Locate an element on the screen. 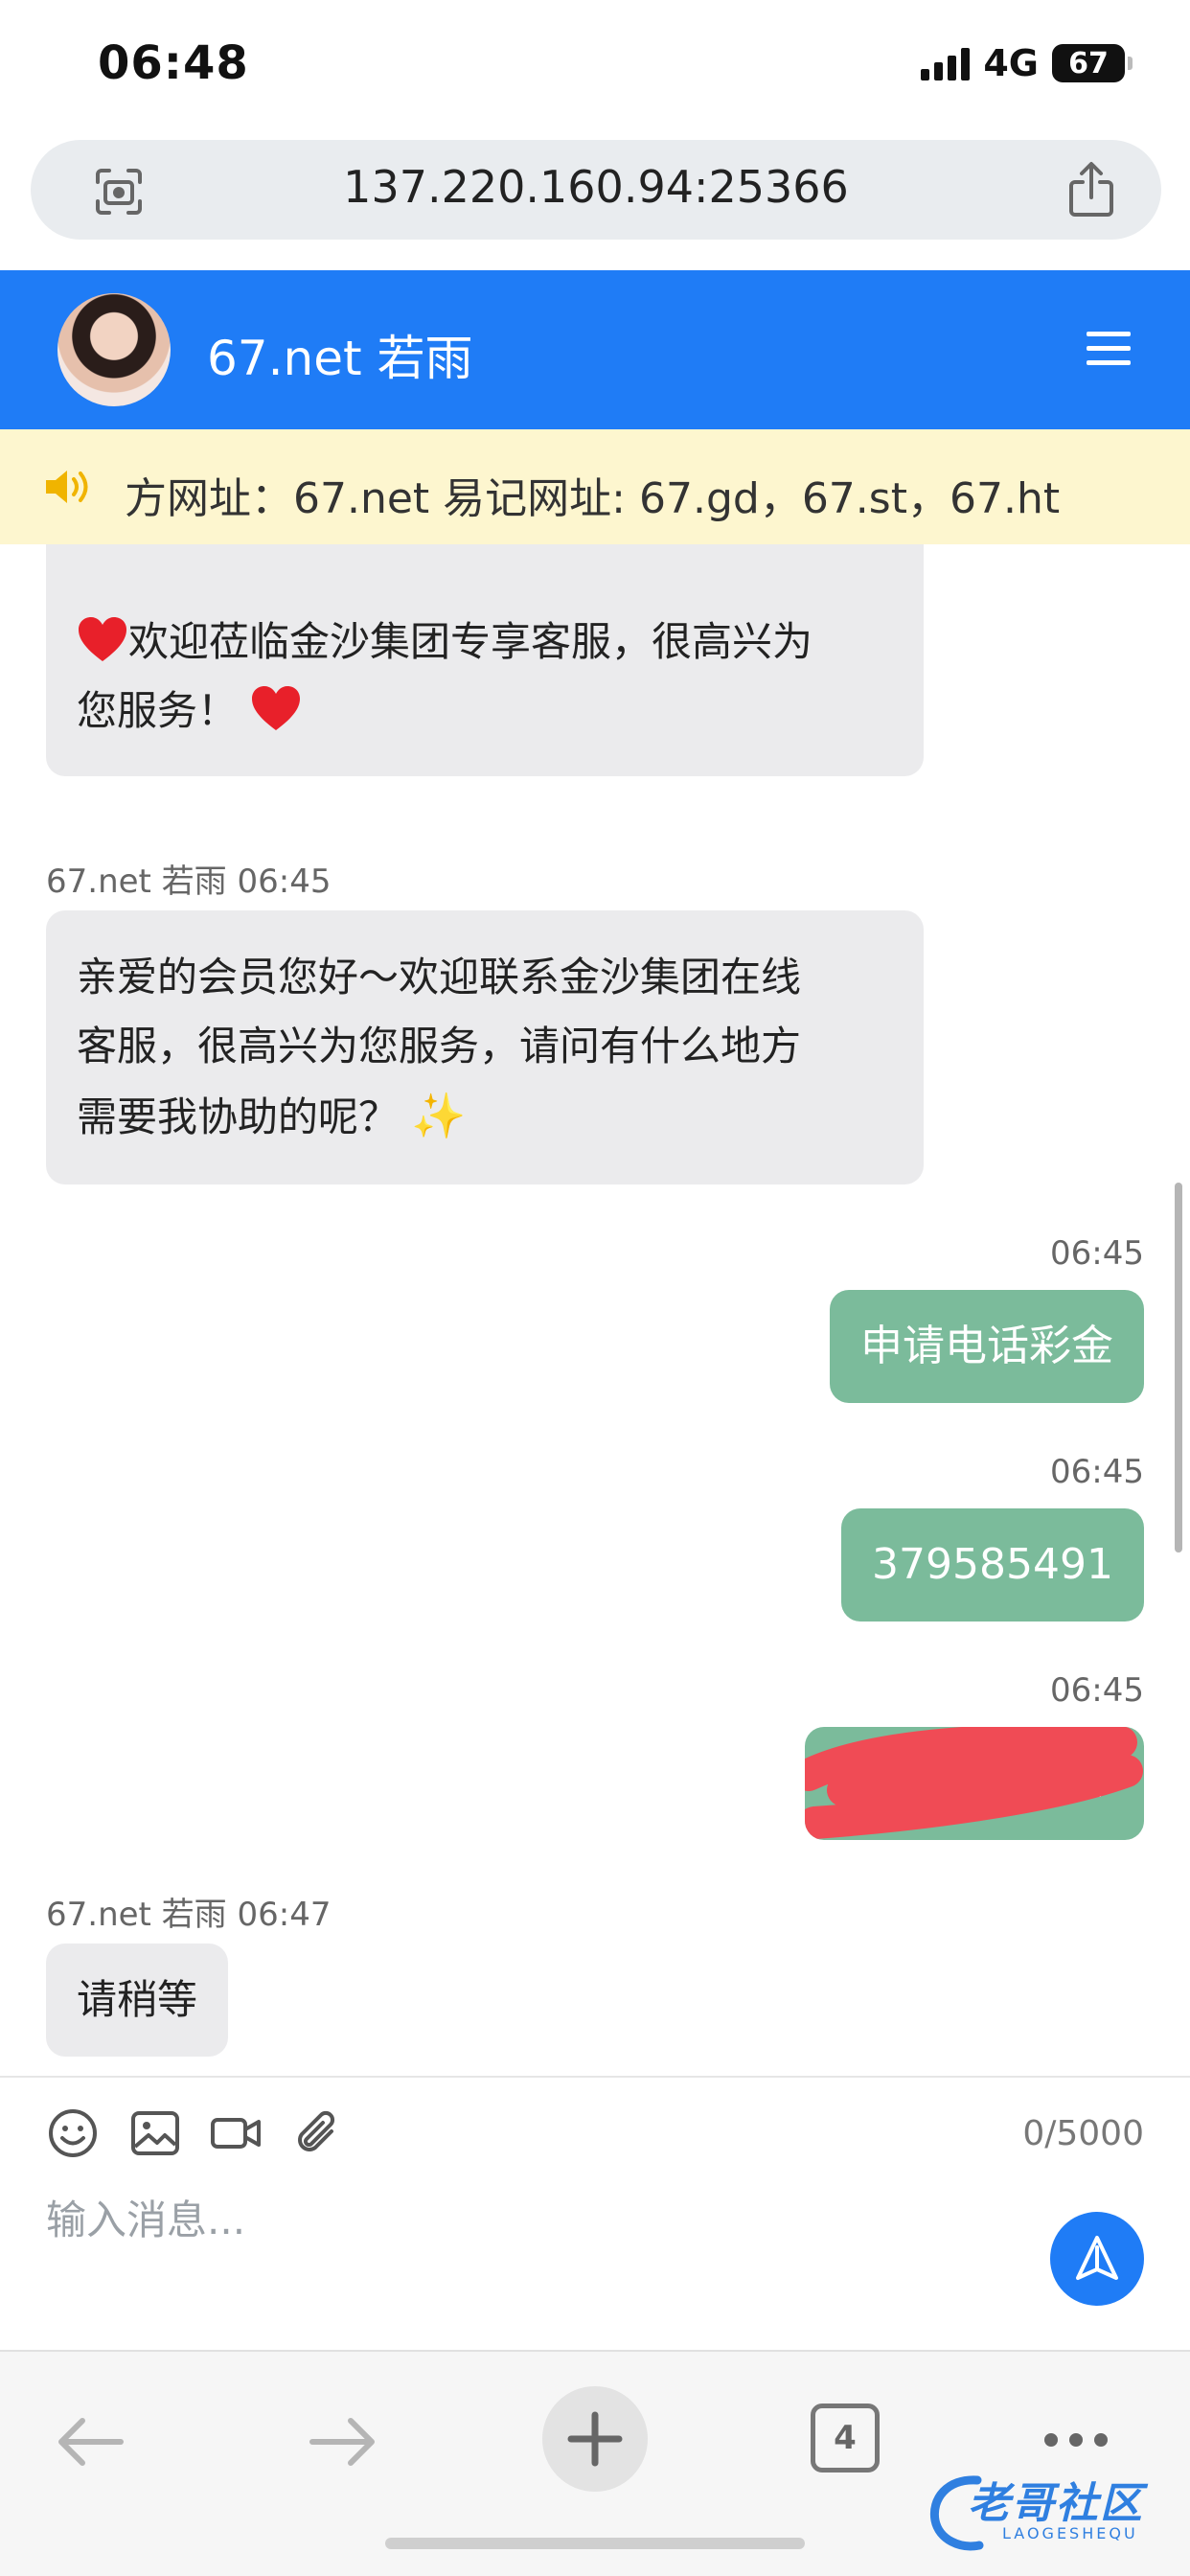 Image resolution: width=1190 pixels, height=2576 pixels. message-text: 欢迎莅临金沙集团专享客服，很高兴为 is located at coordinates (471, 642).